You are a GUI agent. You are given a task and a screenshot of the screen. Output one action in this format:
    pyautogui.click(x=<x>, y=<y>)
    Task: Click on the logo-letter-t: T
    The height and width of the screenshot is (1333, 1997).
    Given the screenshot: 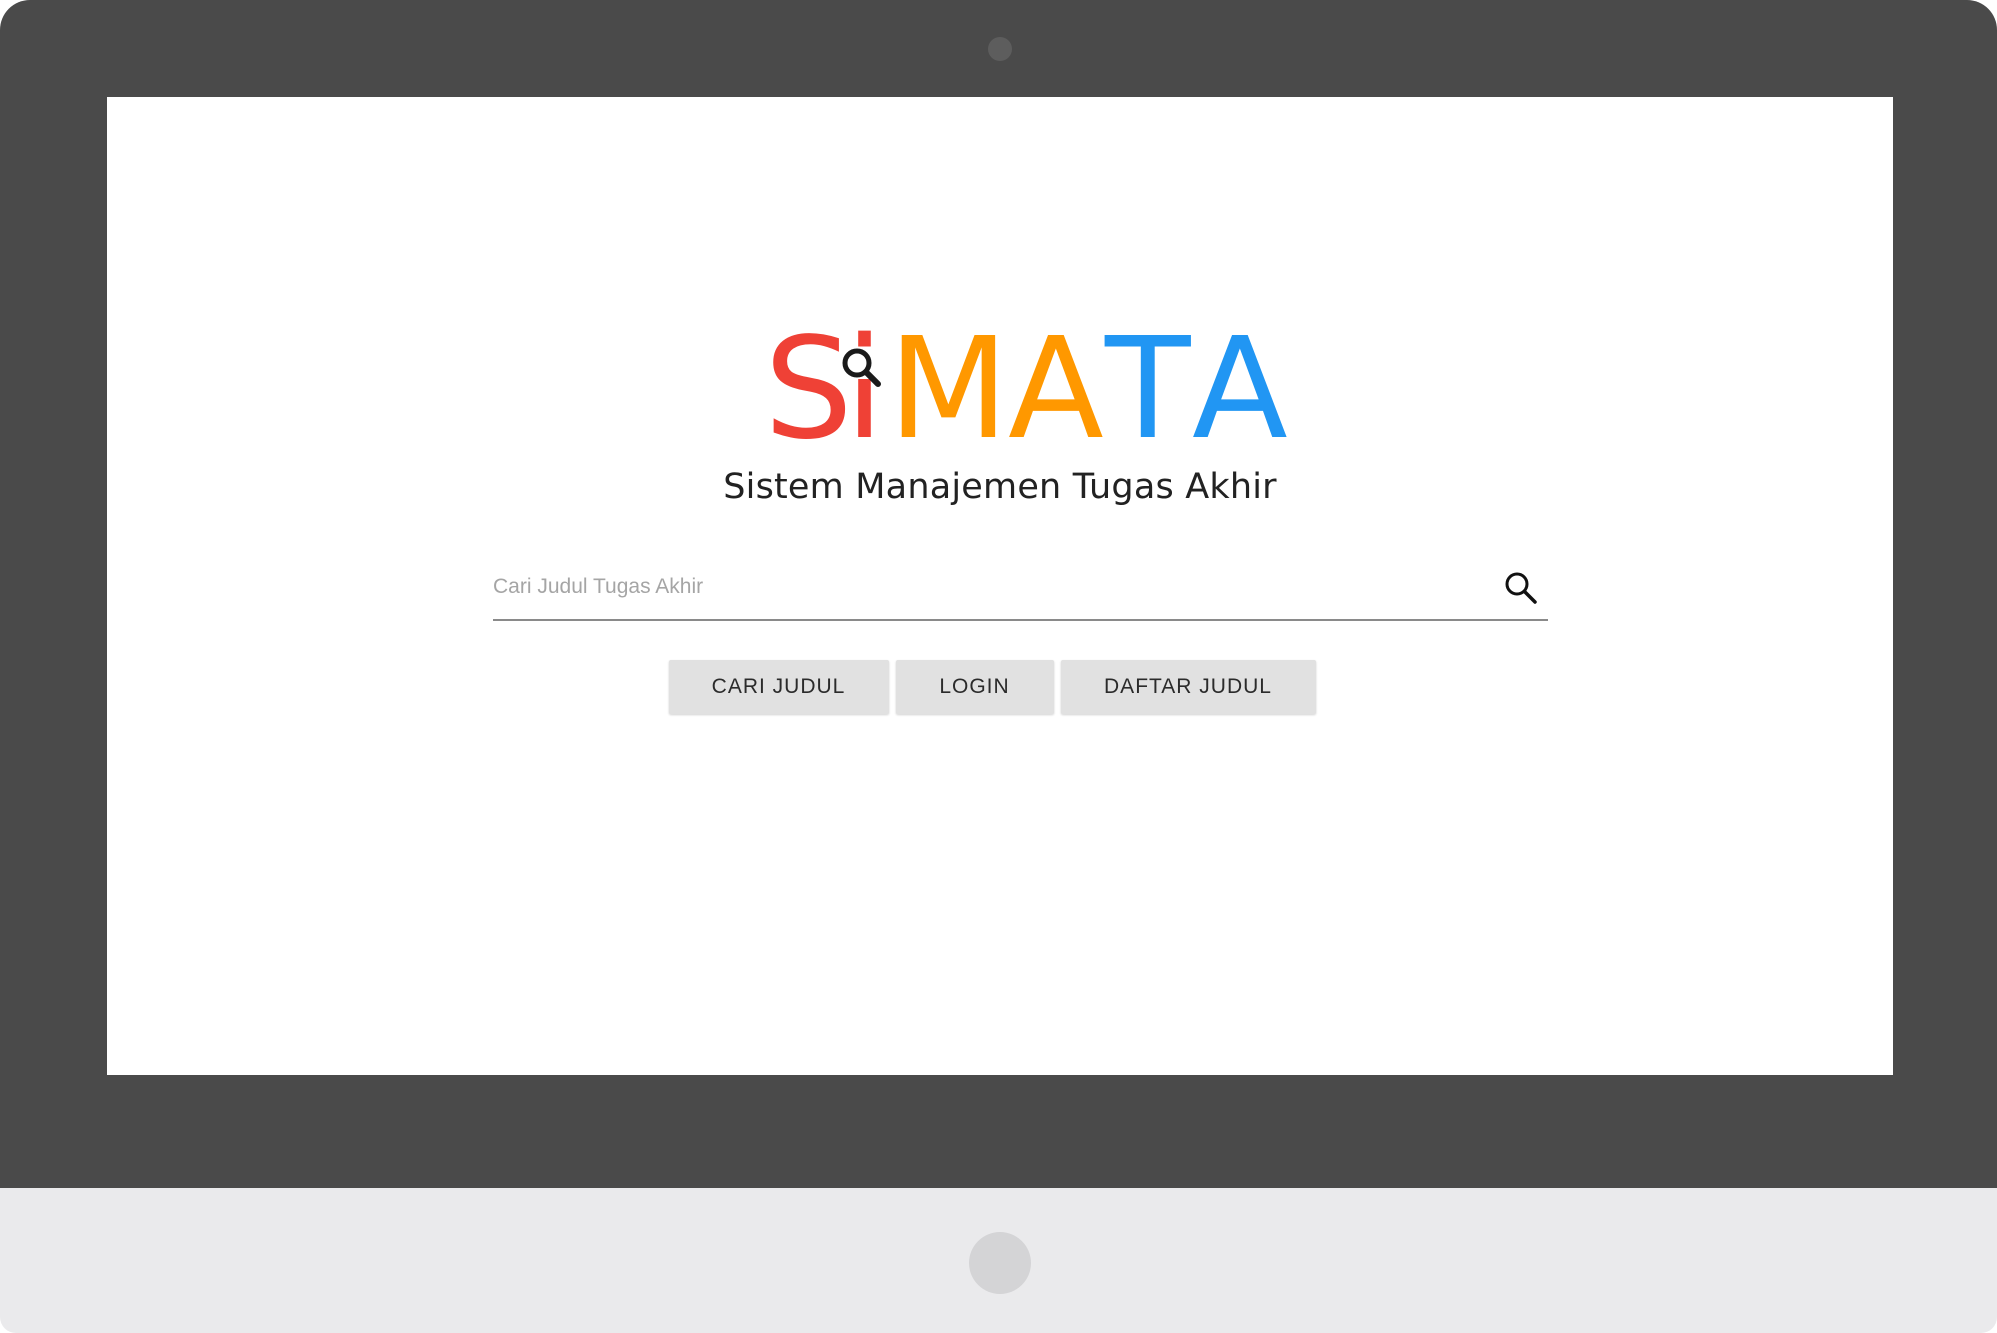 What is the action you would take?
    pyautogui.click(x=1147, y=374)
    